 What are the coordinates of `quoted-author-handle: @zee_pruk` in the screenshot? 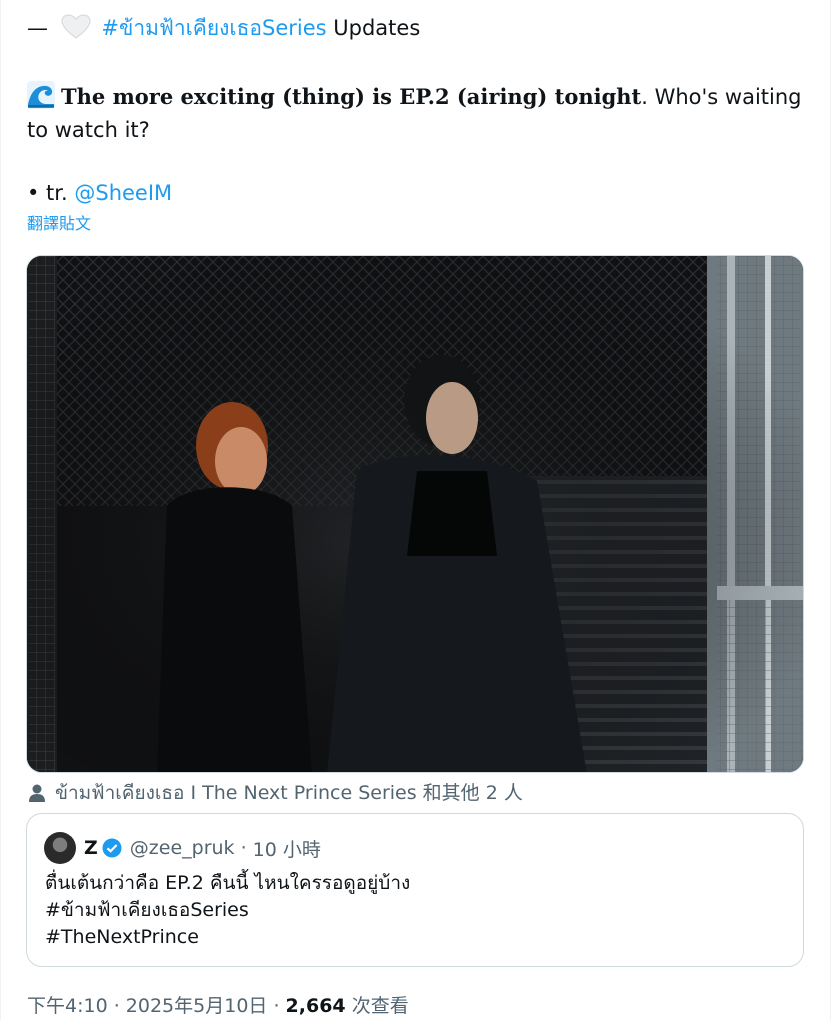 It's located at (182, 848).